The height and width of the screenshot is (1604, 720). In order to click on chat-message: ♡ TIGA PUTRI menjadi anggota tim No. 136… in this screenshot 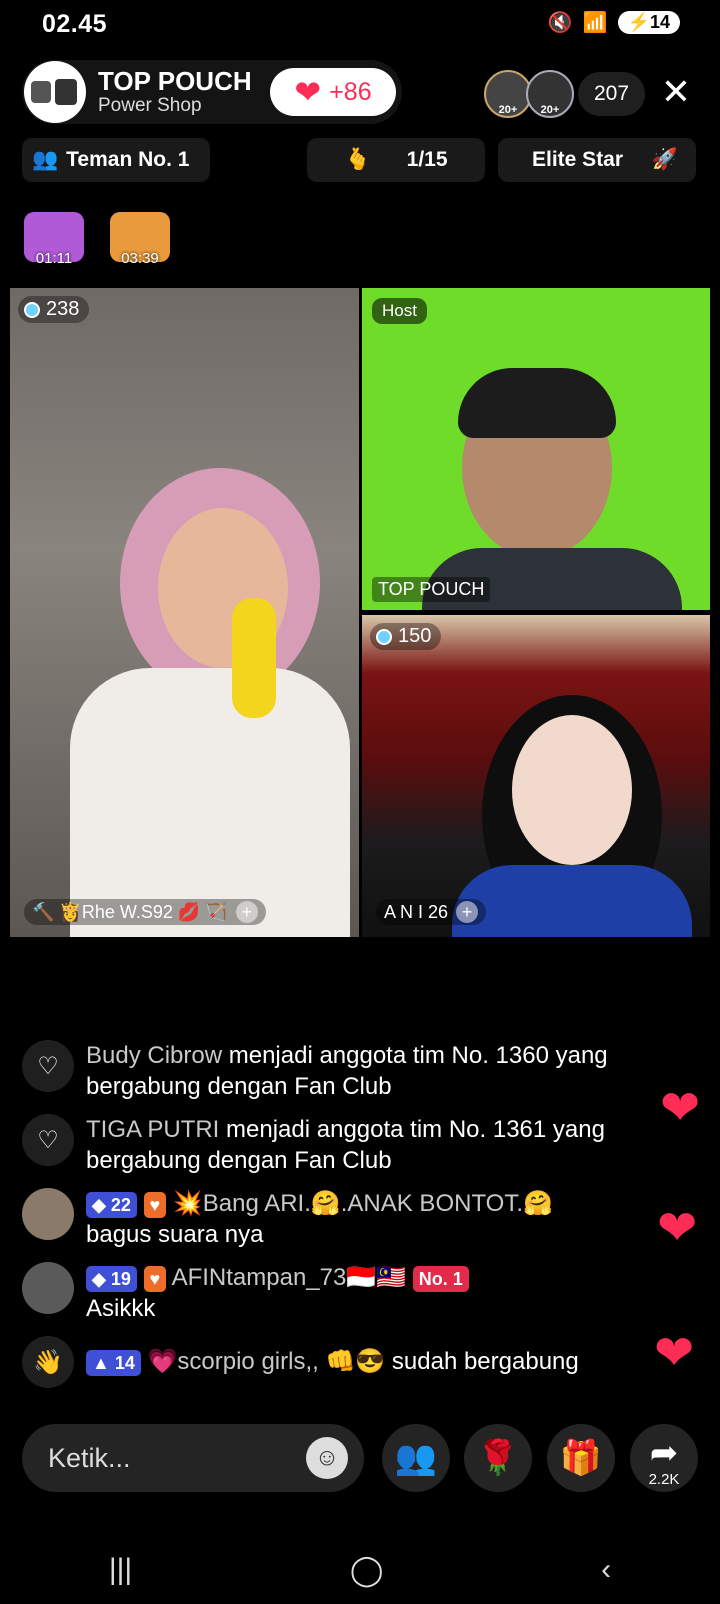, I will do `click(362, 1145)`.